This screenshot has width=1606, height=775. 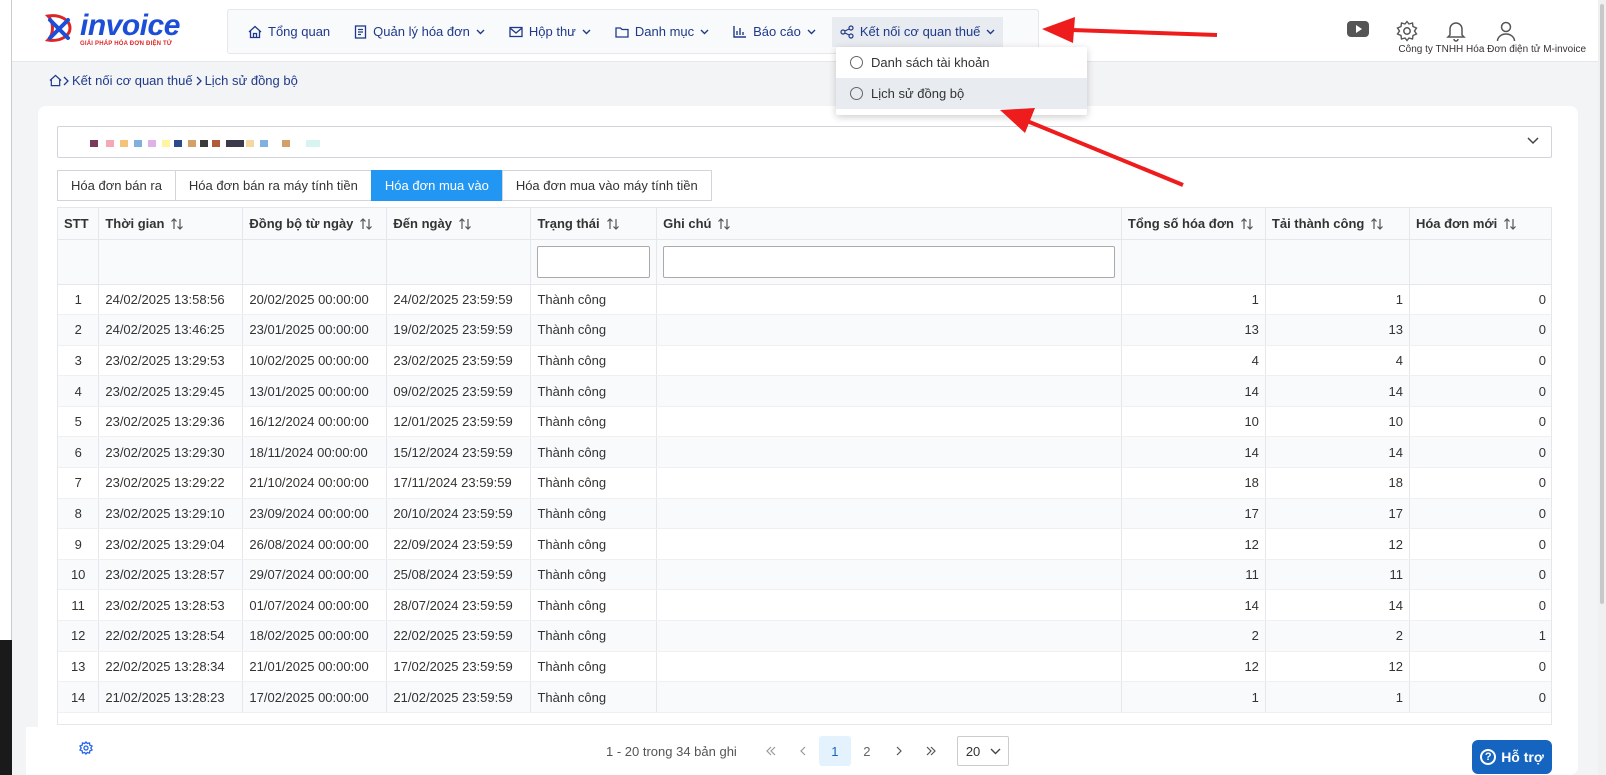 I want to click on dropdown-item-sync-history: Lịch sử đồng bộ, so click(x=961, y=93).